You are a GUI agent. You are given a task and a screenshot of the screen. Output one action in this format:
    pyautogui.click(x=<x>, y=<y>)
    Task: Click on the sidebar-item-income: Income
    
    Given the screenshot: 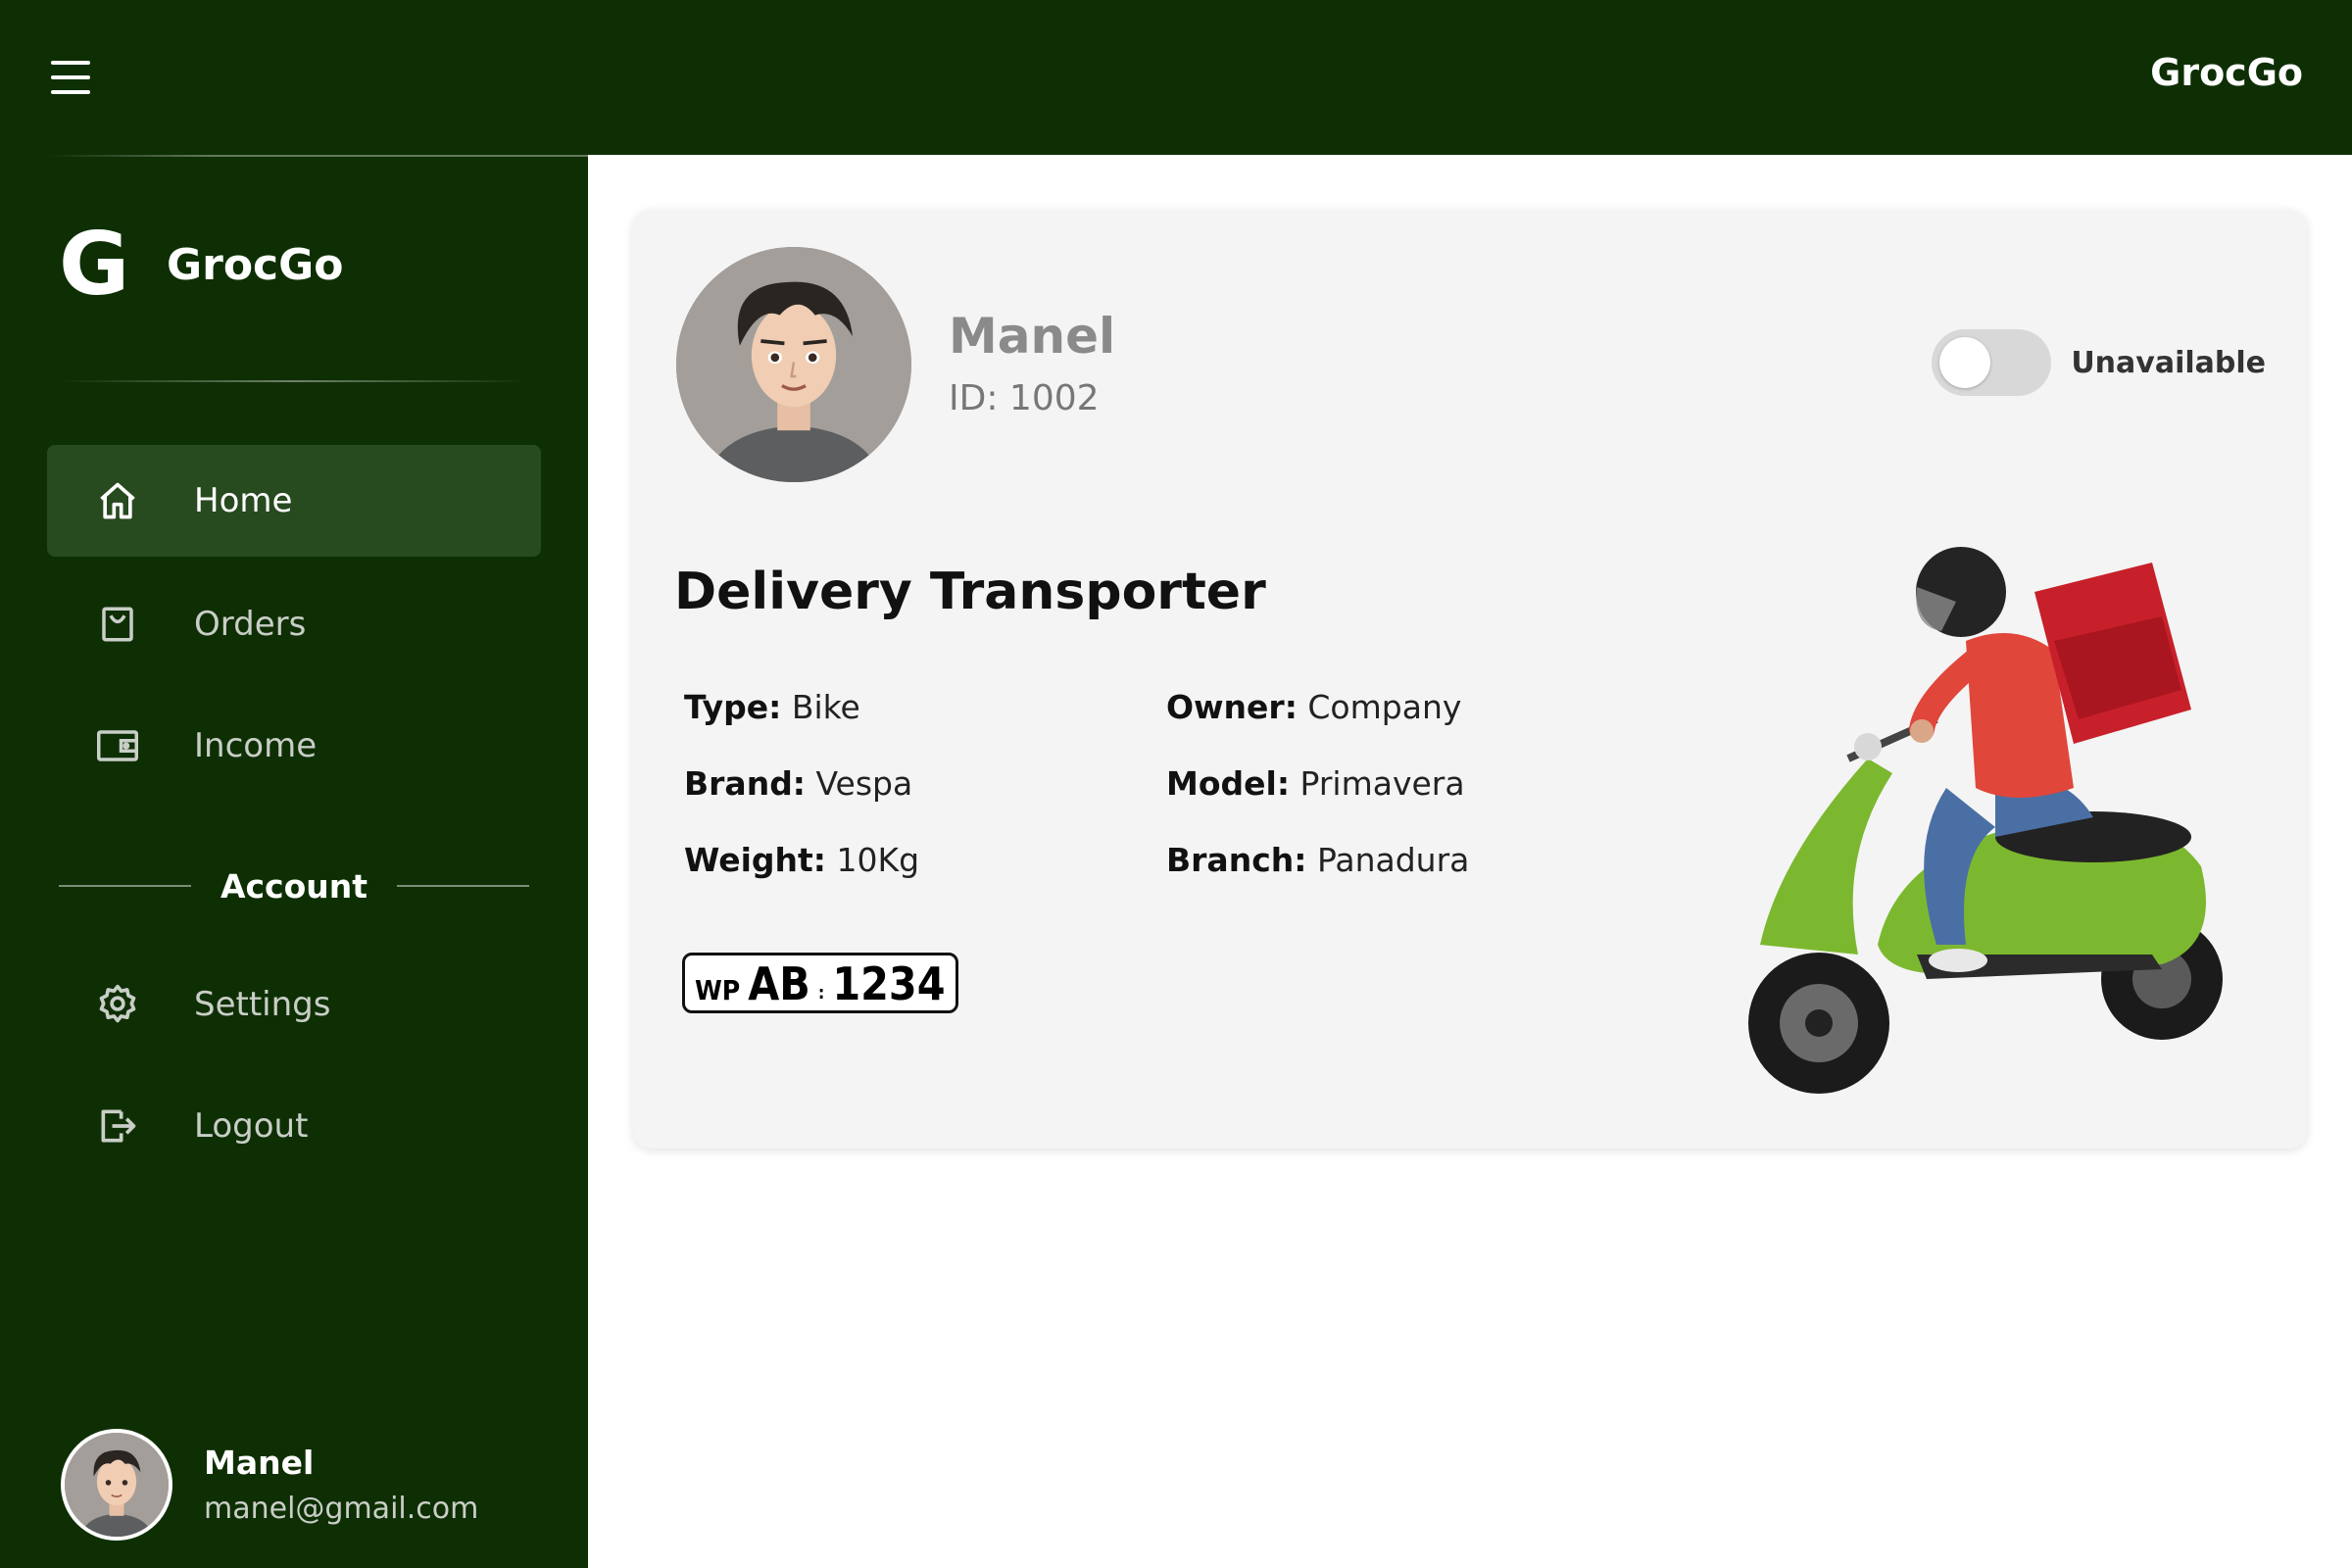 What is the action you would take?
    pyautogui.click(x=294, y=746)
    